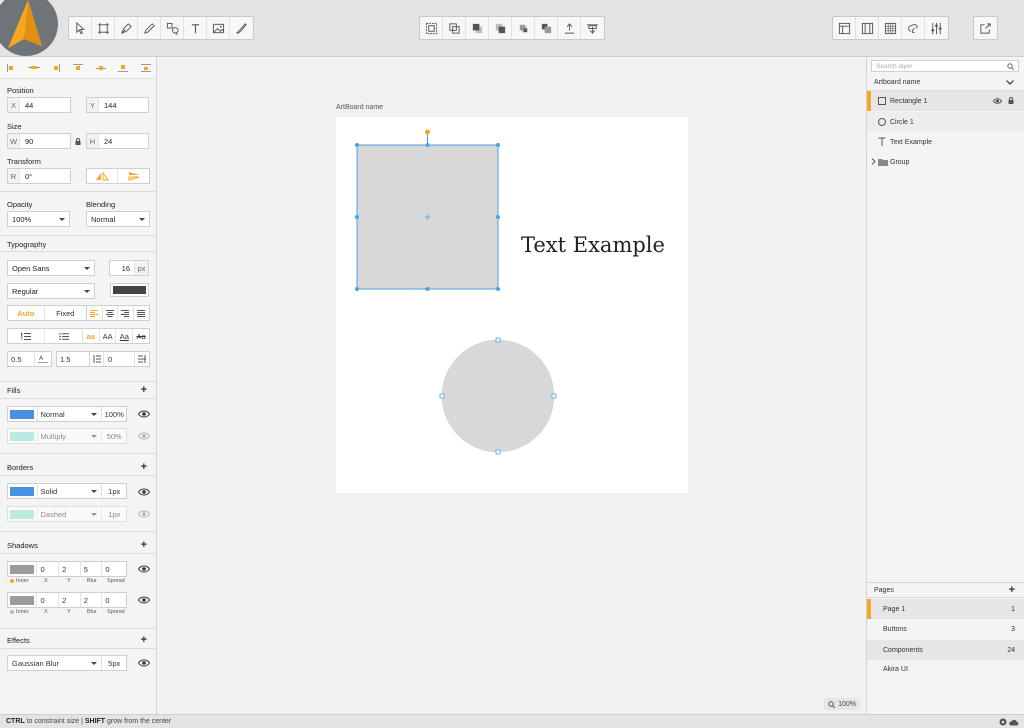  Describe the element at coordinates (218, 28) in the screenshot. I see `image-icon` at that location.